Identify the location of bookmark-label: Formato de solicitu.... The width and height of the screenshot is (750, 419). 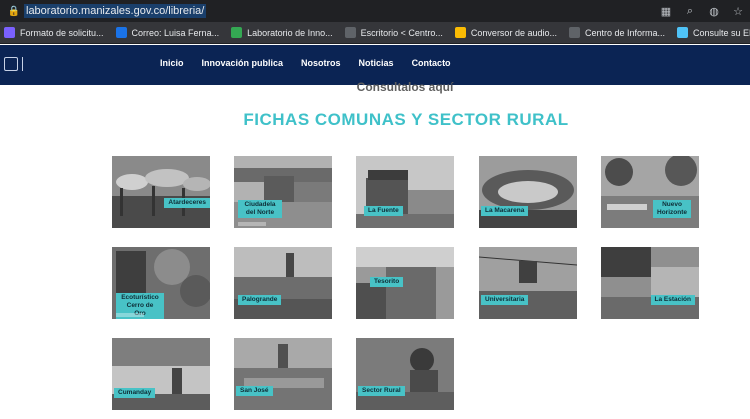
(62, 32).